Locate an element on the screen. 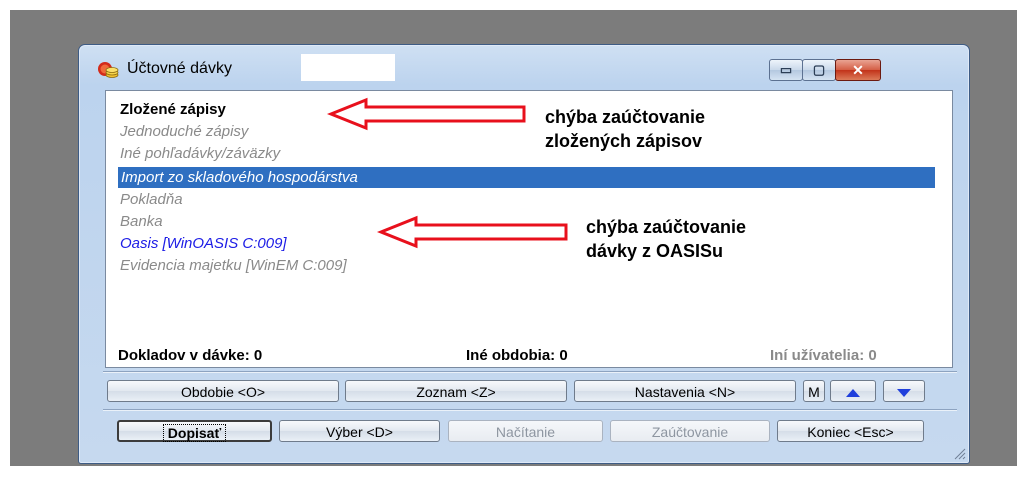  m-button: M is located at coordinates (814, 391).